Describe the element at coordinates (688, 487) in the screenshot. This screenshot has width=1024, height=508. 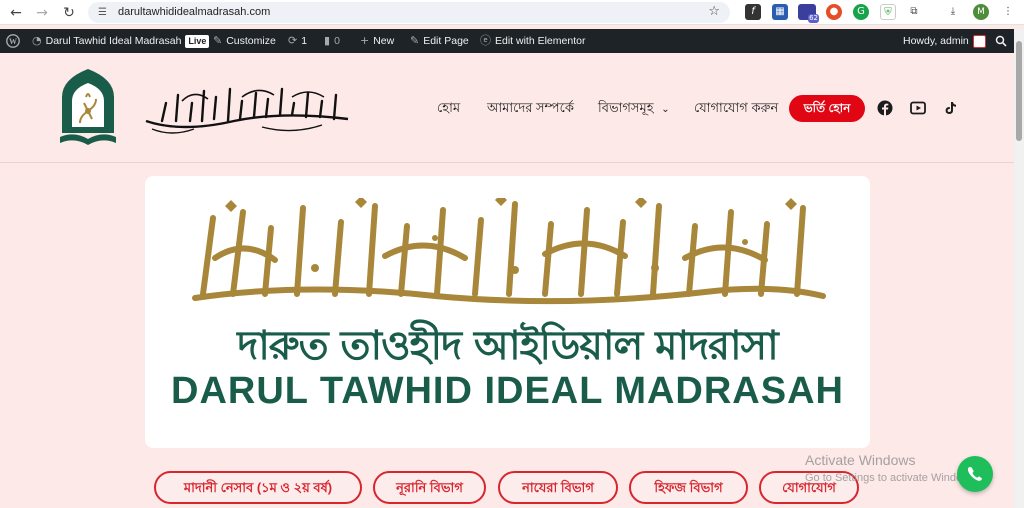
I see `dept-hifz-button: হিফজ বিভাগ` at that location.